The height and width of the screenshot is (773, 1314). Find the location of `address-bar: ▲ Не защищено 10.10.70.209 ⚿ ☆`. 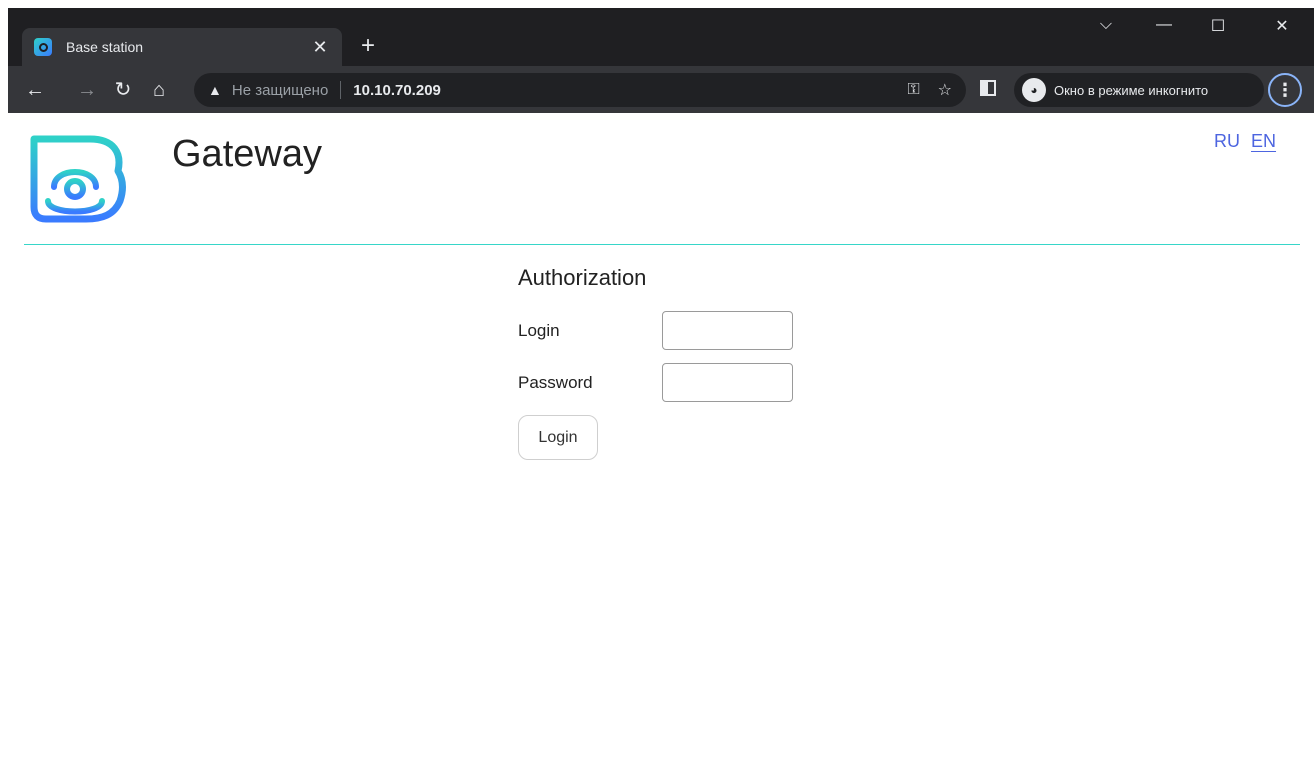

address-bar: ▲ Не защищено 10.10.70.209 ⚿ ☆ is located at coordinates (580, 90).